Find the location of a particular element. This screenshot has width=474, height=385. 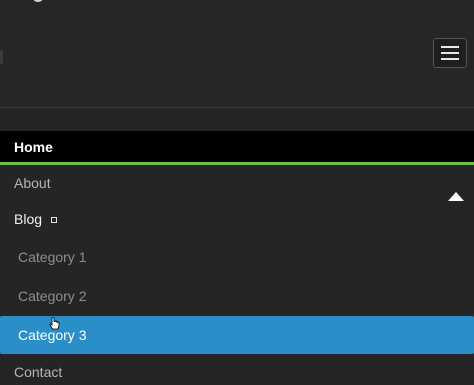

logo is located at coordinates (38, 1).